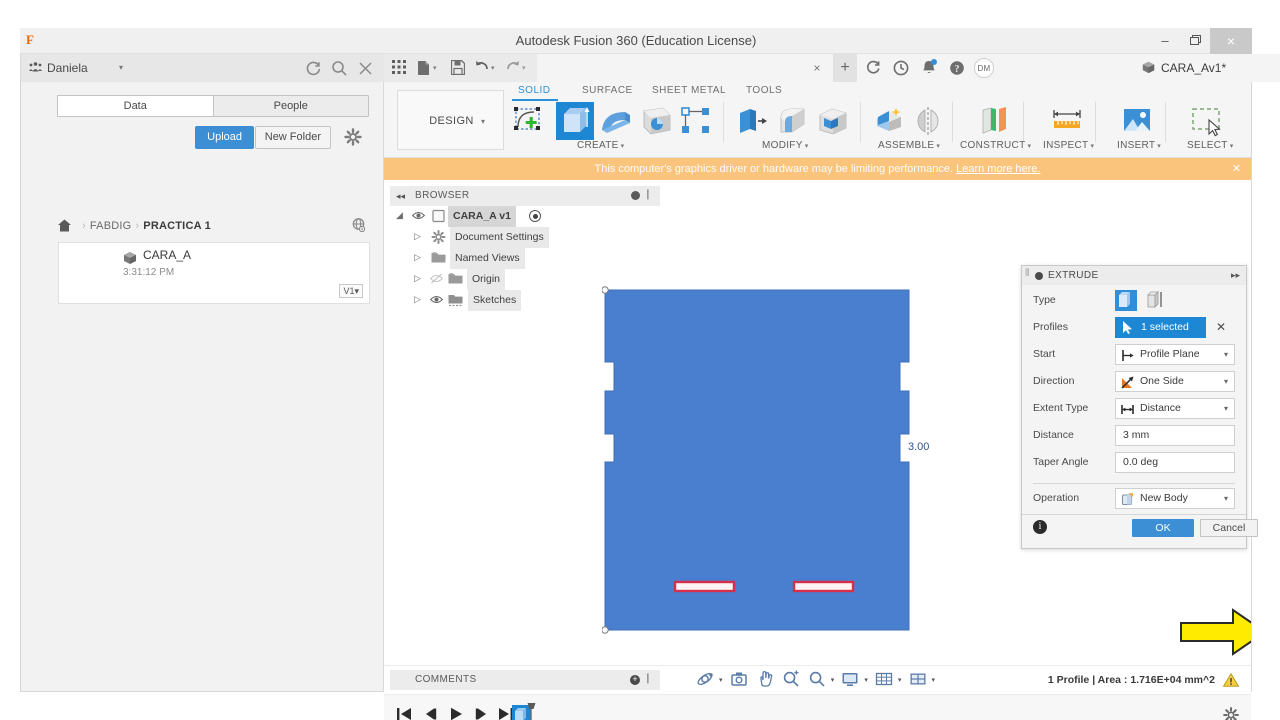  Describe the element at coordinates (1068, 145) in the screenshot. I see `inspect-group-label: INSPECT ▾` at that location.